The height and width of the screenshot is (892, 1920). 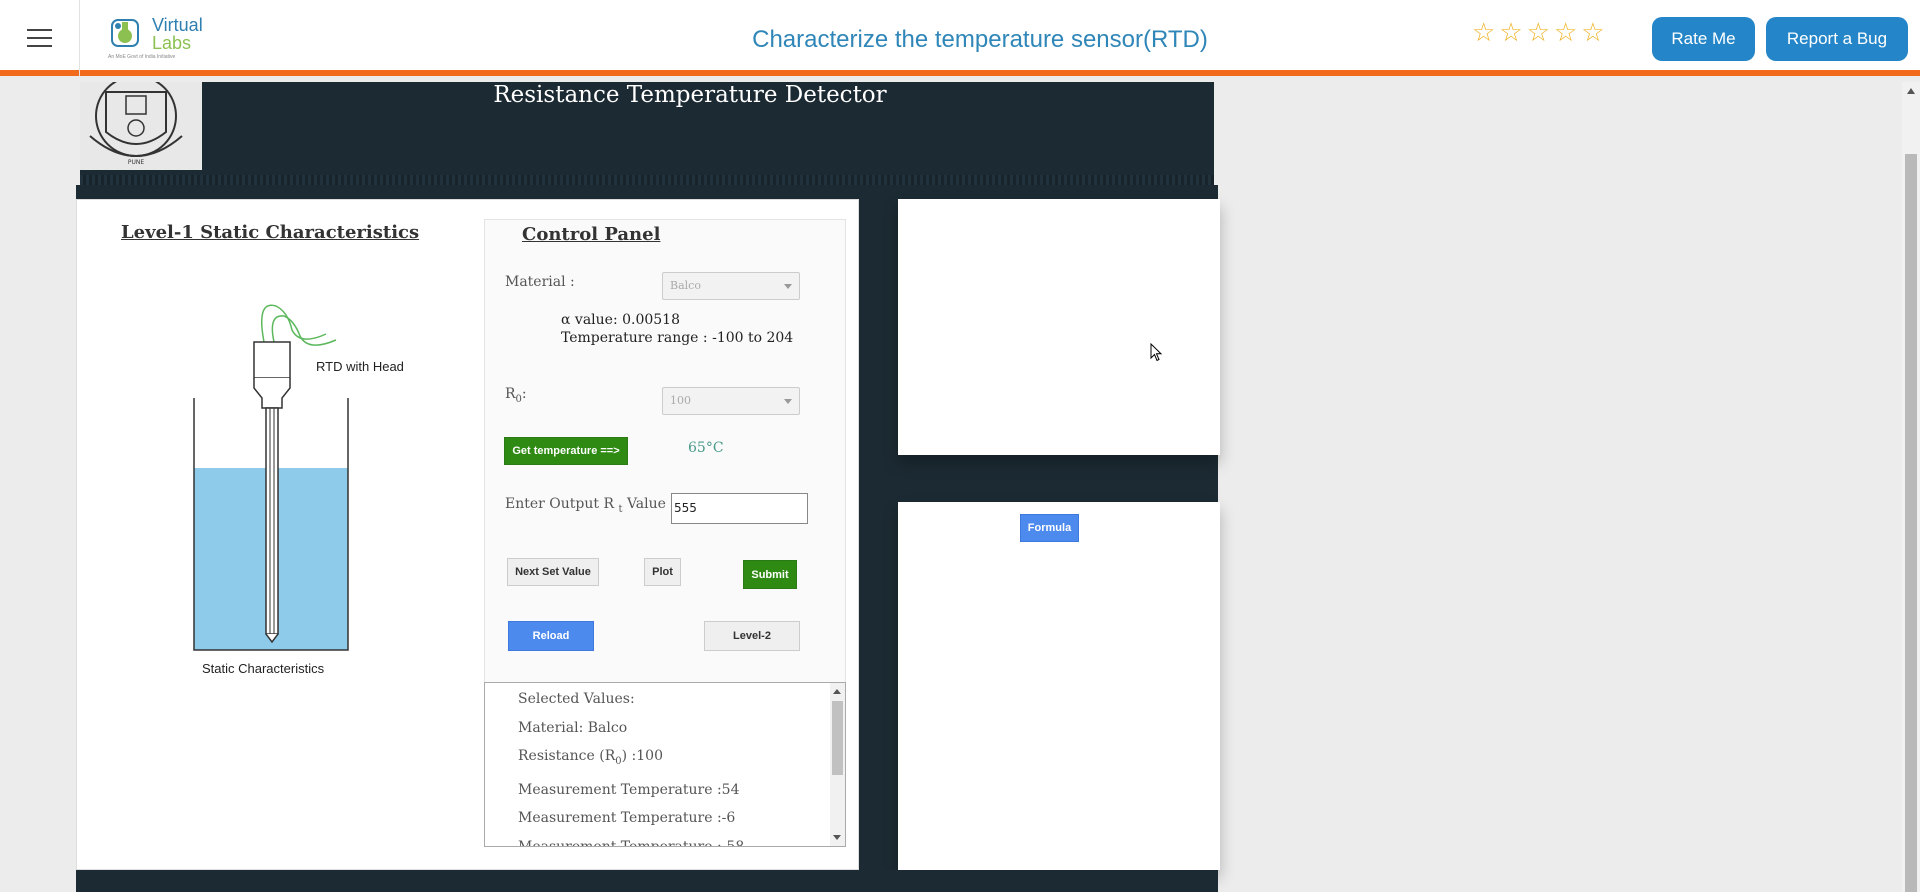 I want to click on log-resistance: Resistance (R0) :100, so click(x=590, y=757).